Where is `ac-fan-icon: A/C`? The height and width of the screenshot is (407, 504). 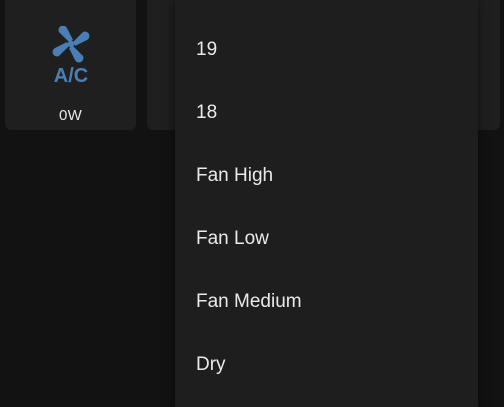 ac-fan-icon: A/C is located at coordinates (71, 56).